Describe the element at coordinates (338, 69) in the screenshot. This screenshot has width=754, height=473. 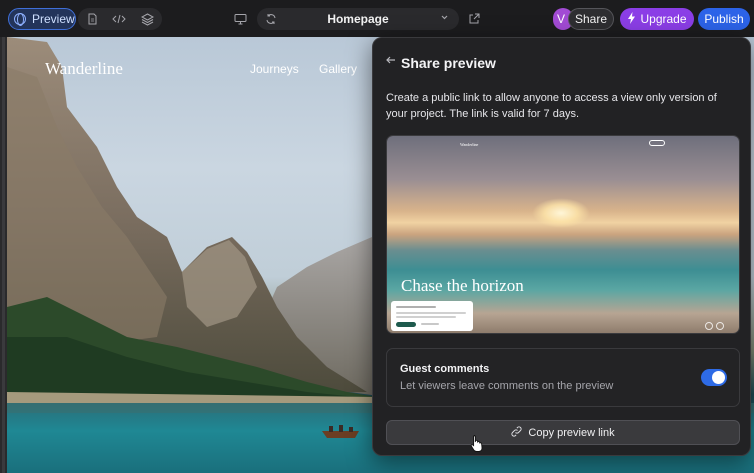
I see `site-nav-gallery: Gallery` at that location.